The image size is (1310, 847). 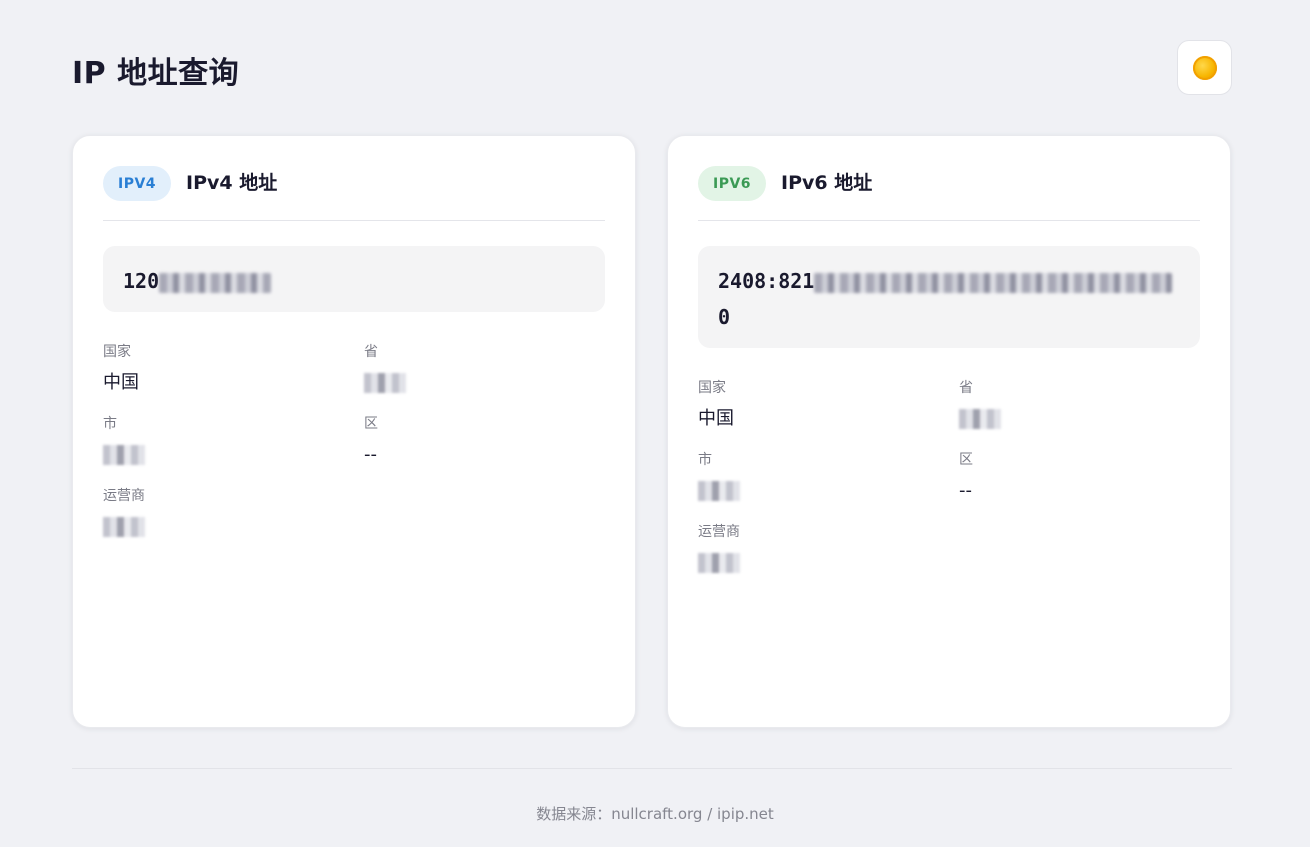 I want to click on ipv6-city-field: 市, so click(x=828, y=485).